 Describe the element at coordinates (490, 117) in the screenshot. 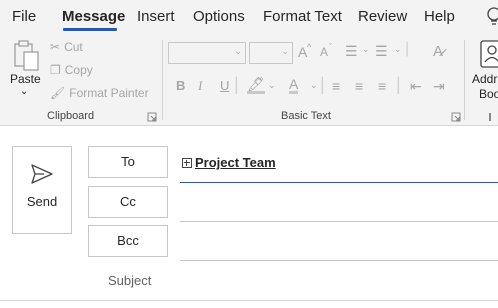

I see `names-group-label-icon` at that location.